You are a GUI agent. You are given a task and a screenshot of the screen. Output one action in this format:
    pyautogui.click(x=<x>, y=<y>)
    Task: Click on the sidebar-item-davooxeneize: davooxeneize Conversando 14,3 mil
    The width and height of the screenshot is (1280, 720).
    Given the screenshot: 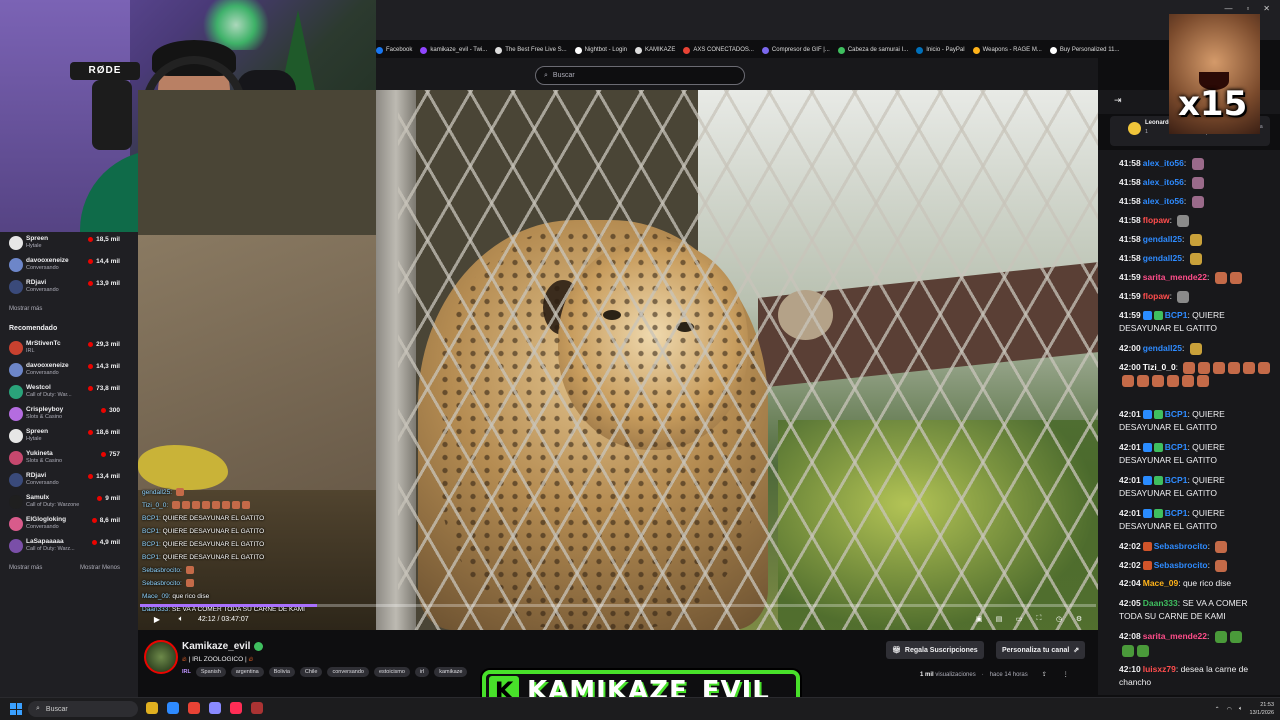 What is the action you would take?
    pyautogui.click(x=69, y=370)
    